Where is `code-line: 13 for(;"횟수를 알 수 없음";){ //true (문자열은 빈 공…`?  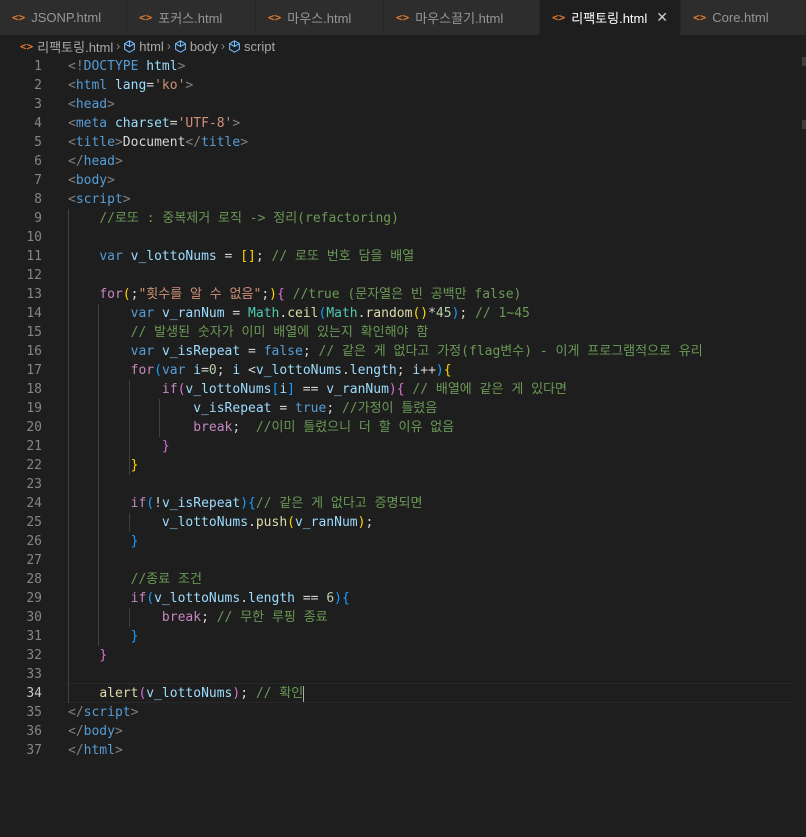
code-line: 13 for(;"횟수를 알 수 없음";){ //true (문자열은 빈 공… is located at coordinates (403, 294).